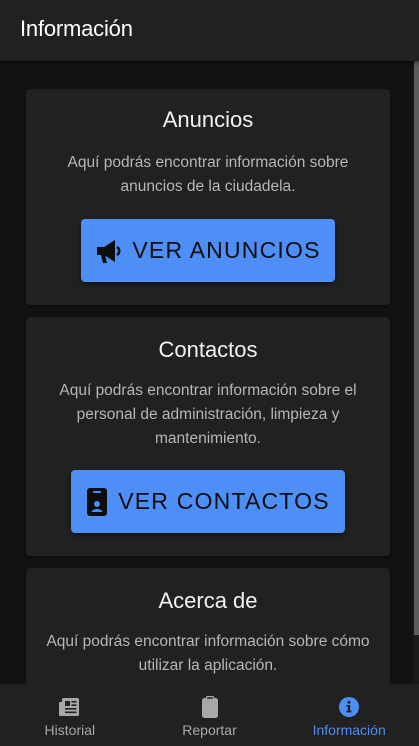 The image size is (419, 746). I want to click on info-circle-icon, so click(349, 707).